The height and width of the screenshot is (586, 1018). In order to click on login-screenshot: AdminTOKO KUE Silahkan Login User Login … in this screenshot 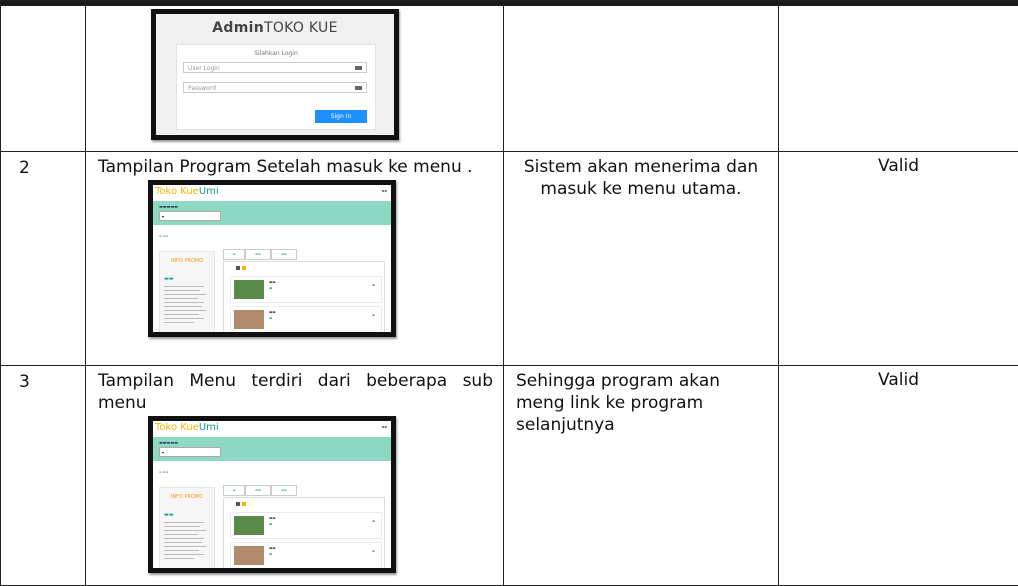, I will do `click(275, 74)`.